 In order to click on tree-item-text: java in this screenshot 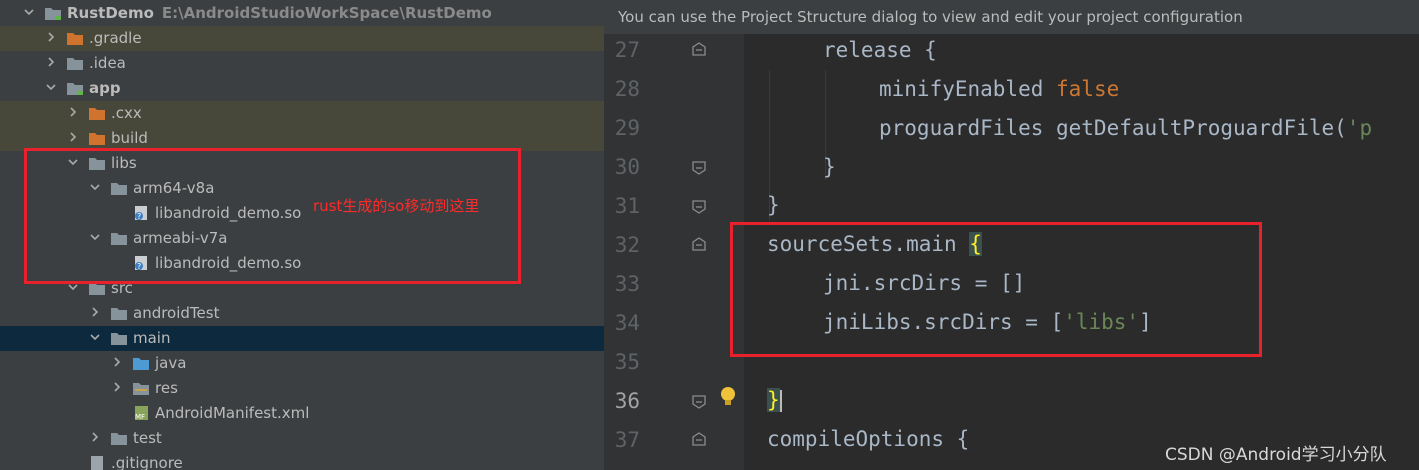, I will do `click(170, 363)`.